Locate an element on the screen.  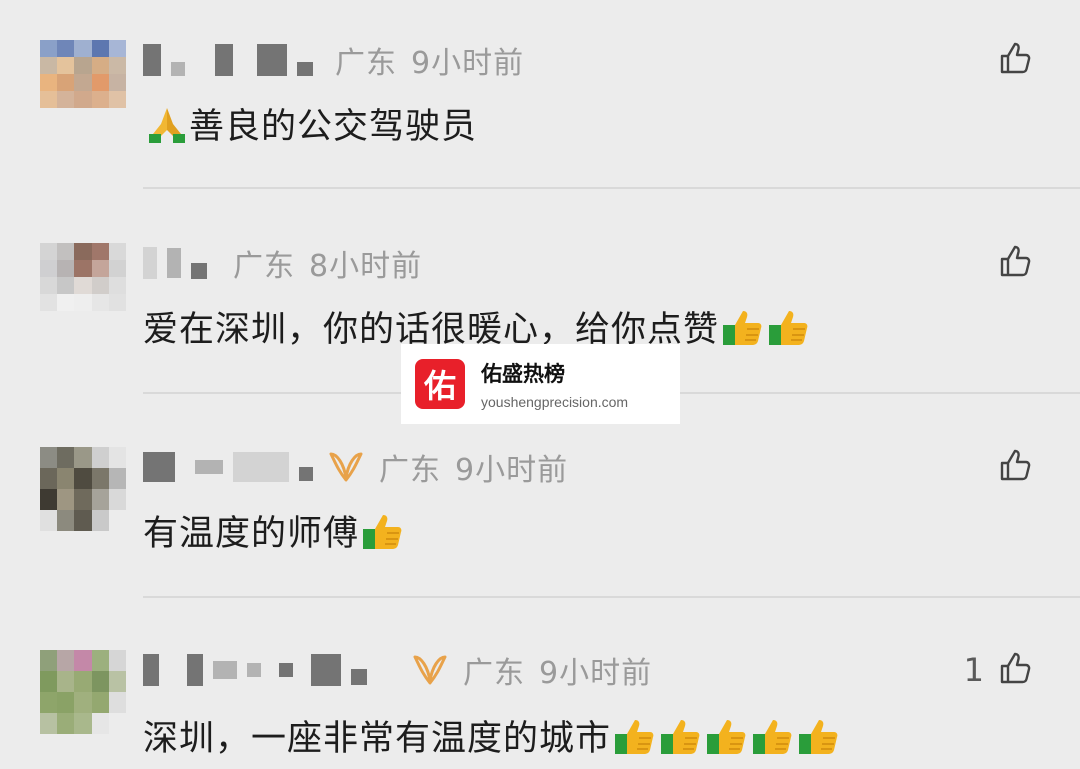
like-count: 1 is located at coordinates (973, 670).